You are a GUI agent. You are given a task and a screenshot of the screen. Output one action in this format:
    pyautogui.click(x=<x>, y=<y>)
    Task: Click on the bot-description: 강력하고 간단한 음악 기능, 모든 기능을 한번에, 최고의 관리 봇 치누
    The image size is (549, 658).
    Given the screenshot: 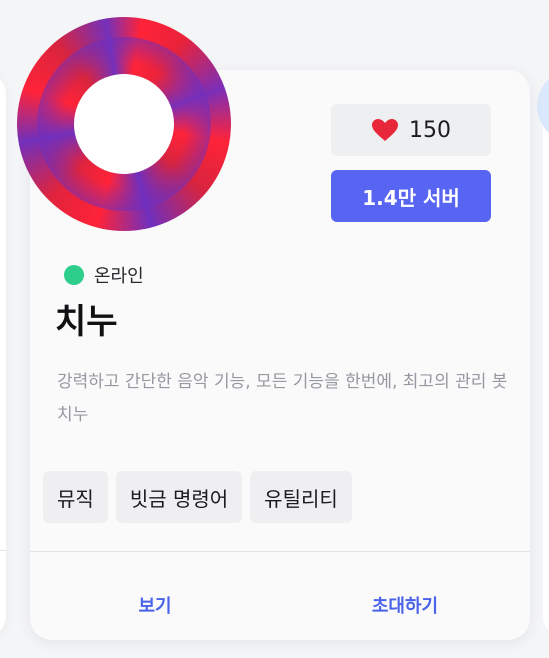 What is the action you would take?
    pyautogui.click(x=282, y=398)
    